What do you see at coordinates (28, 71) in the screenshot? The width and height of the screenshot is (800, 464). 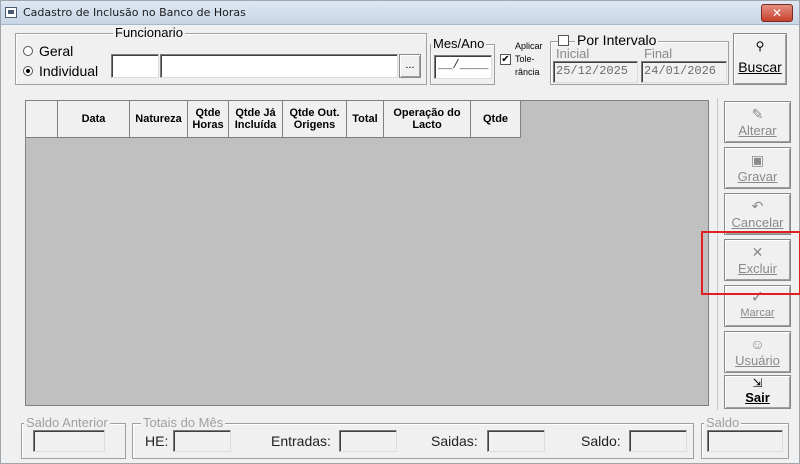 I see `radio-individual` at bounding box center [28, 71].